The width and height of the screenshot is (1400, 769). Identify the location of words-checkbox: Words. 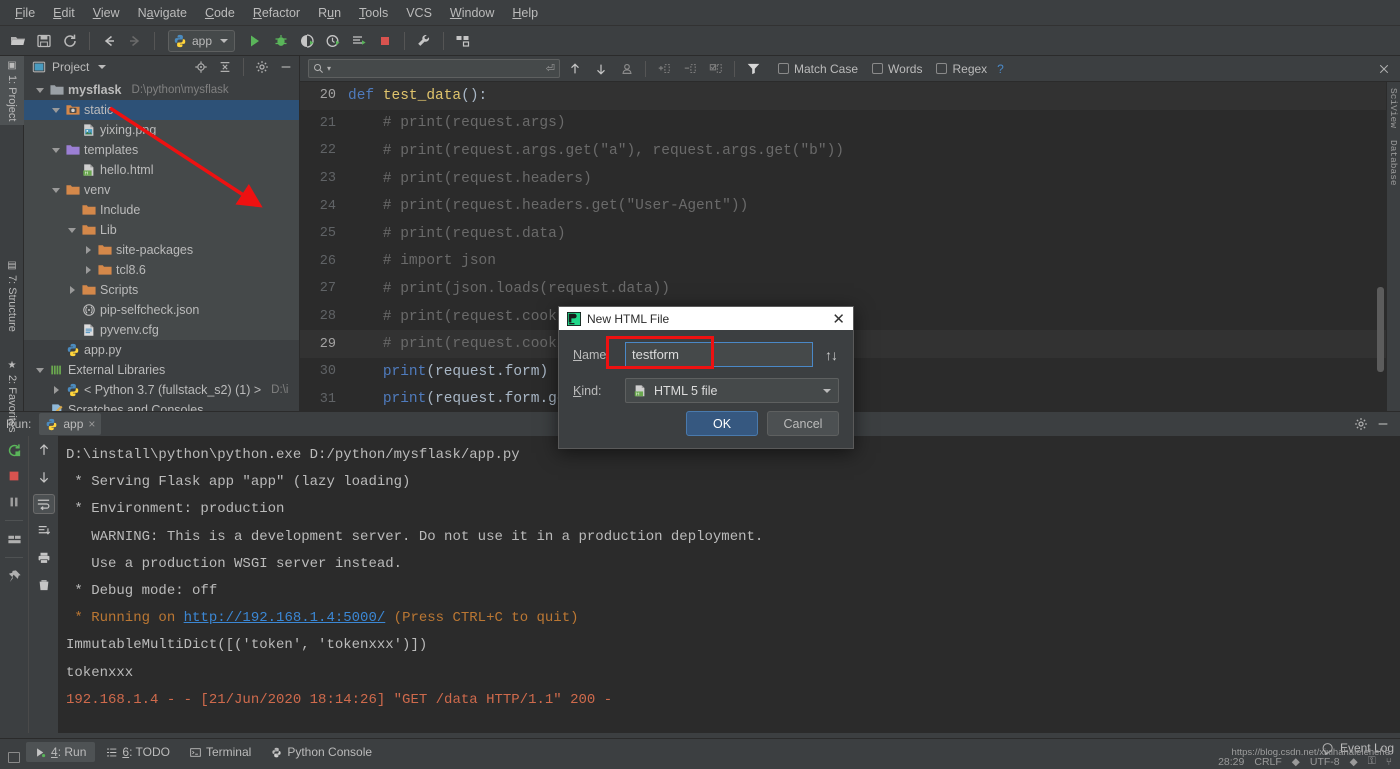
(897, 69).